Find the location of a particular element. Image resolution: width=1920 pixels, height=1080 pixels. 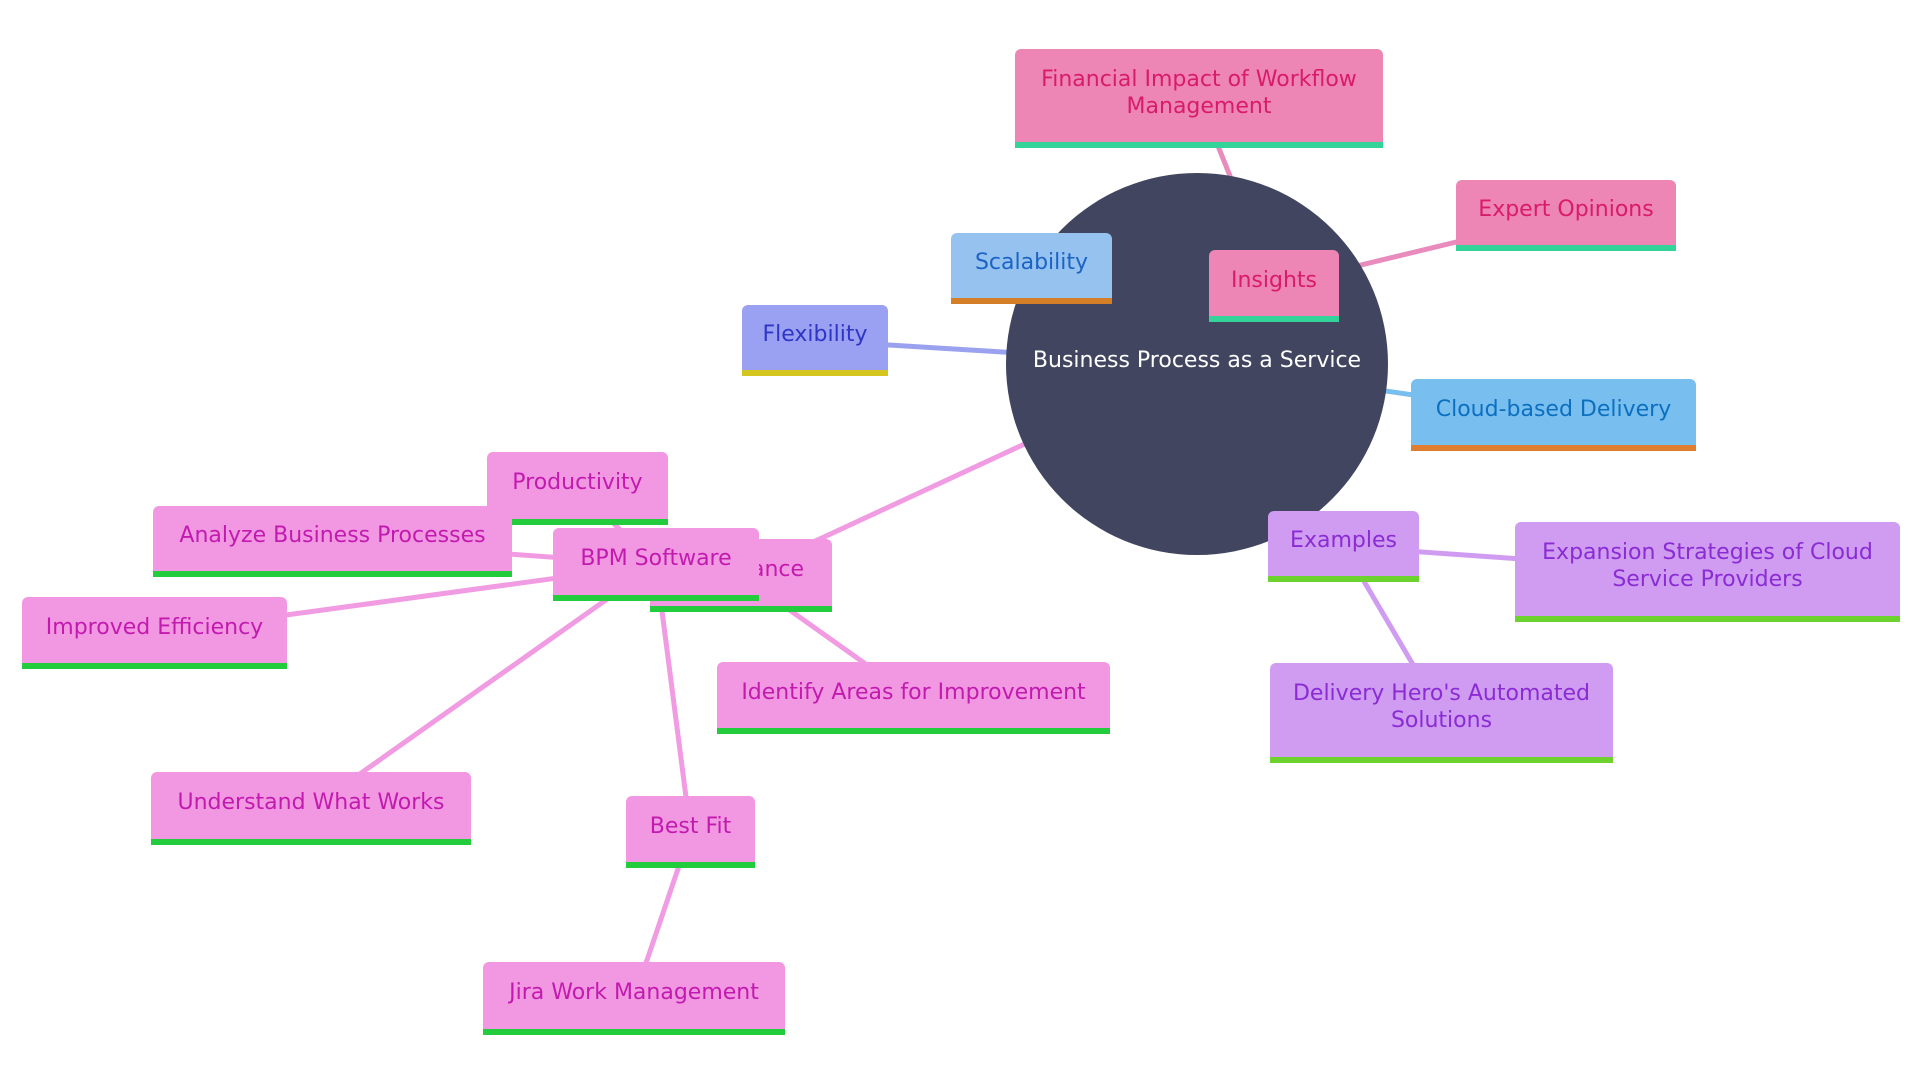

node-expert-opinions: Expert Opinions is located at coordinates (1566, 215).